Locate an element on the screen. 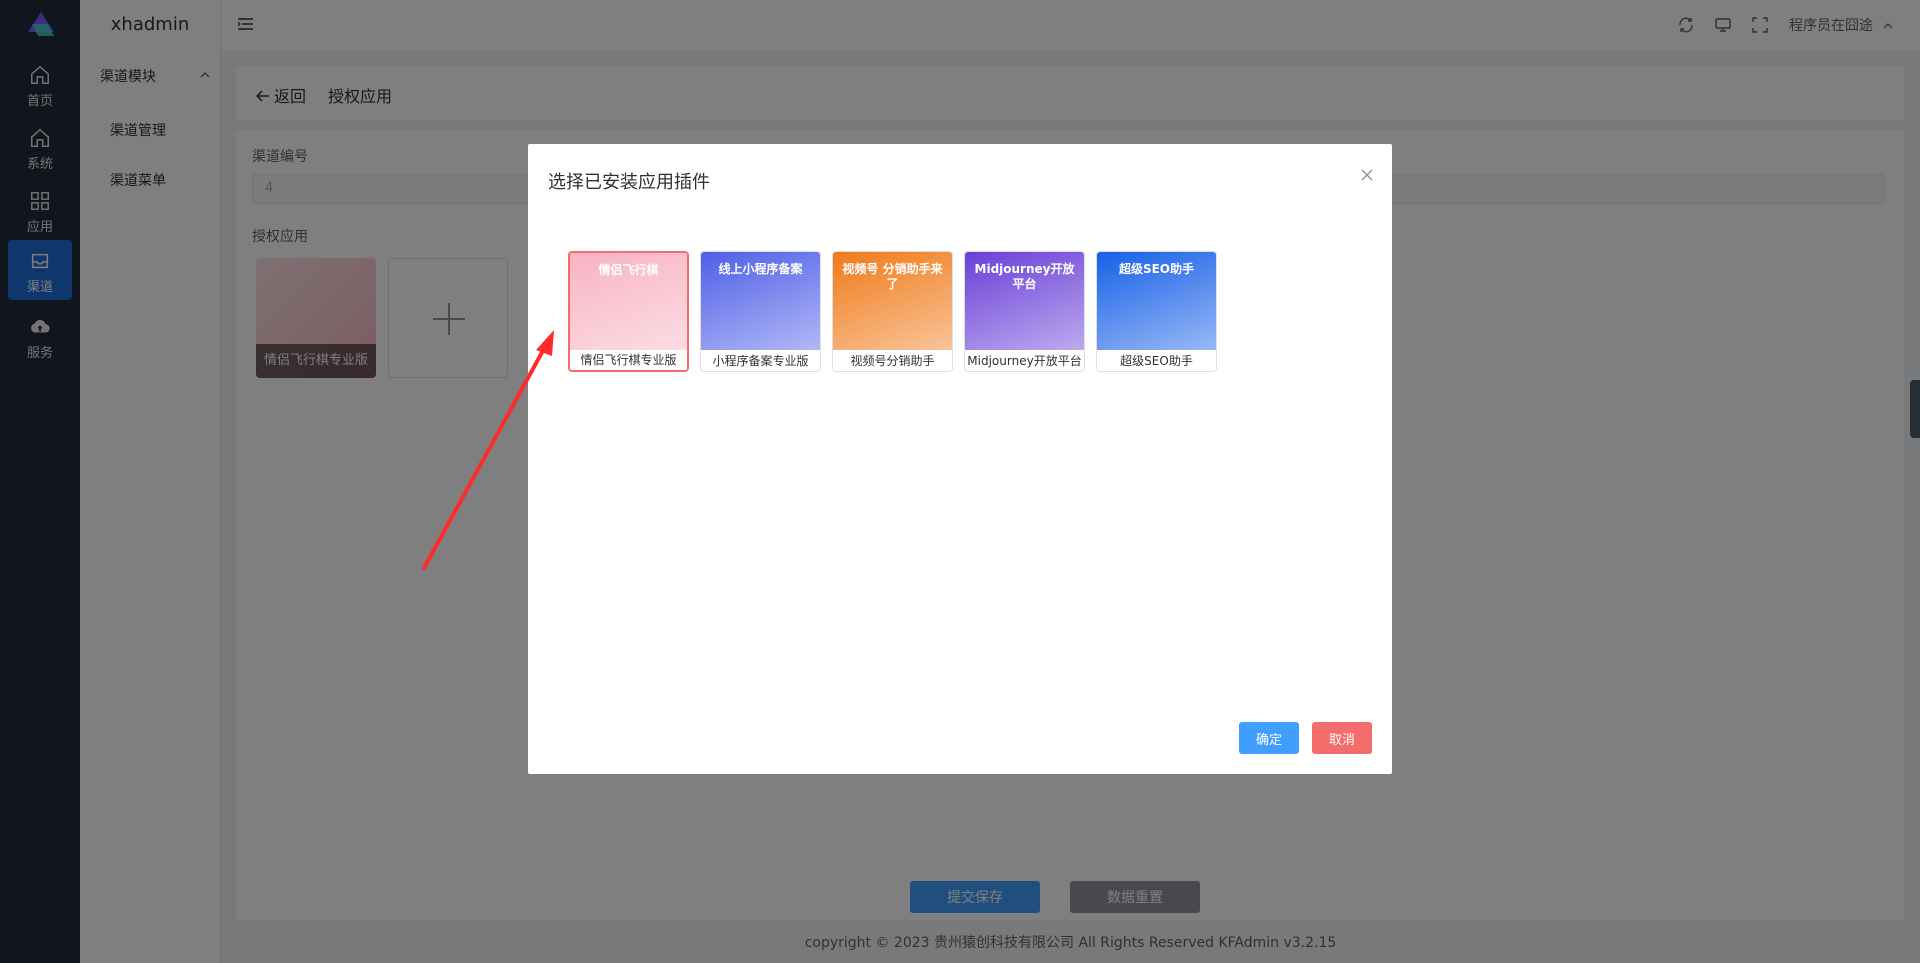  dialog-title: 选择已安装应用插件 is located at coordinates (629, 182).